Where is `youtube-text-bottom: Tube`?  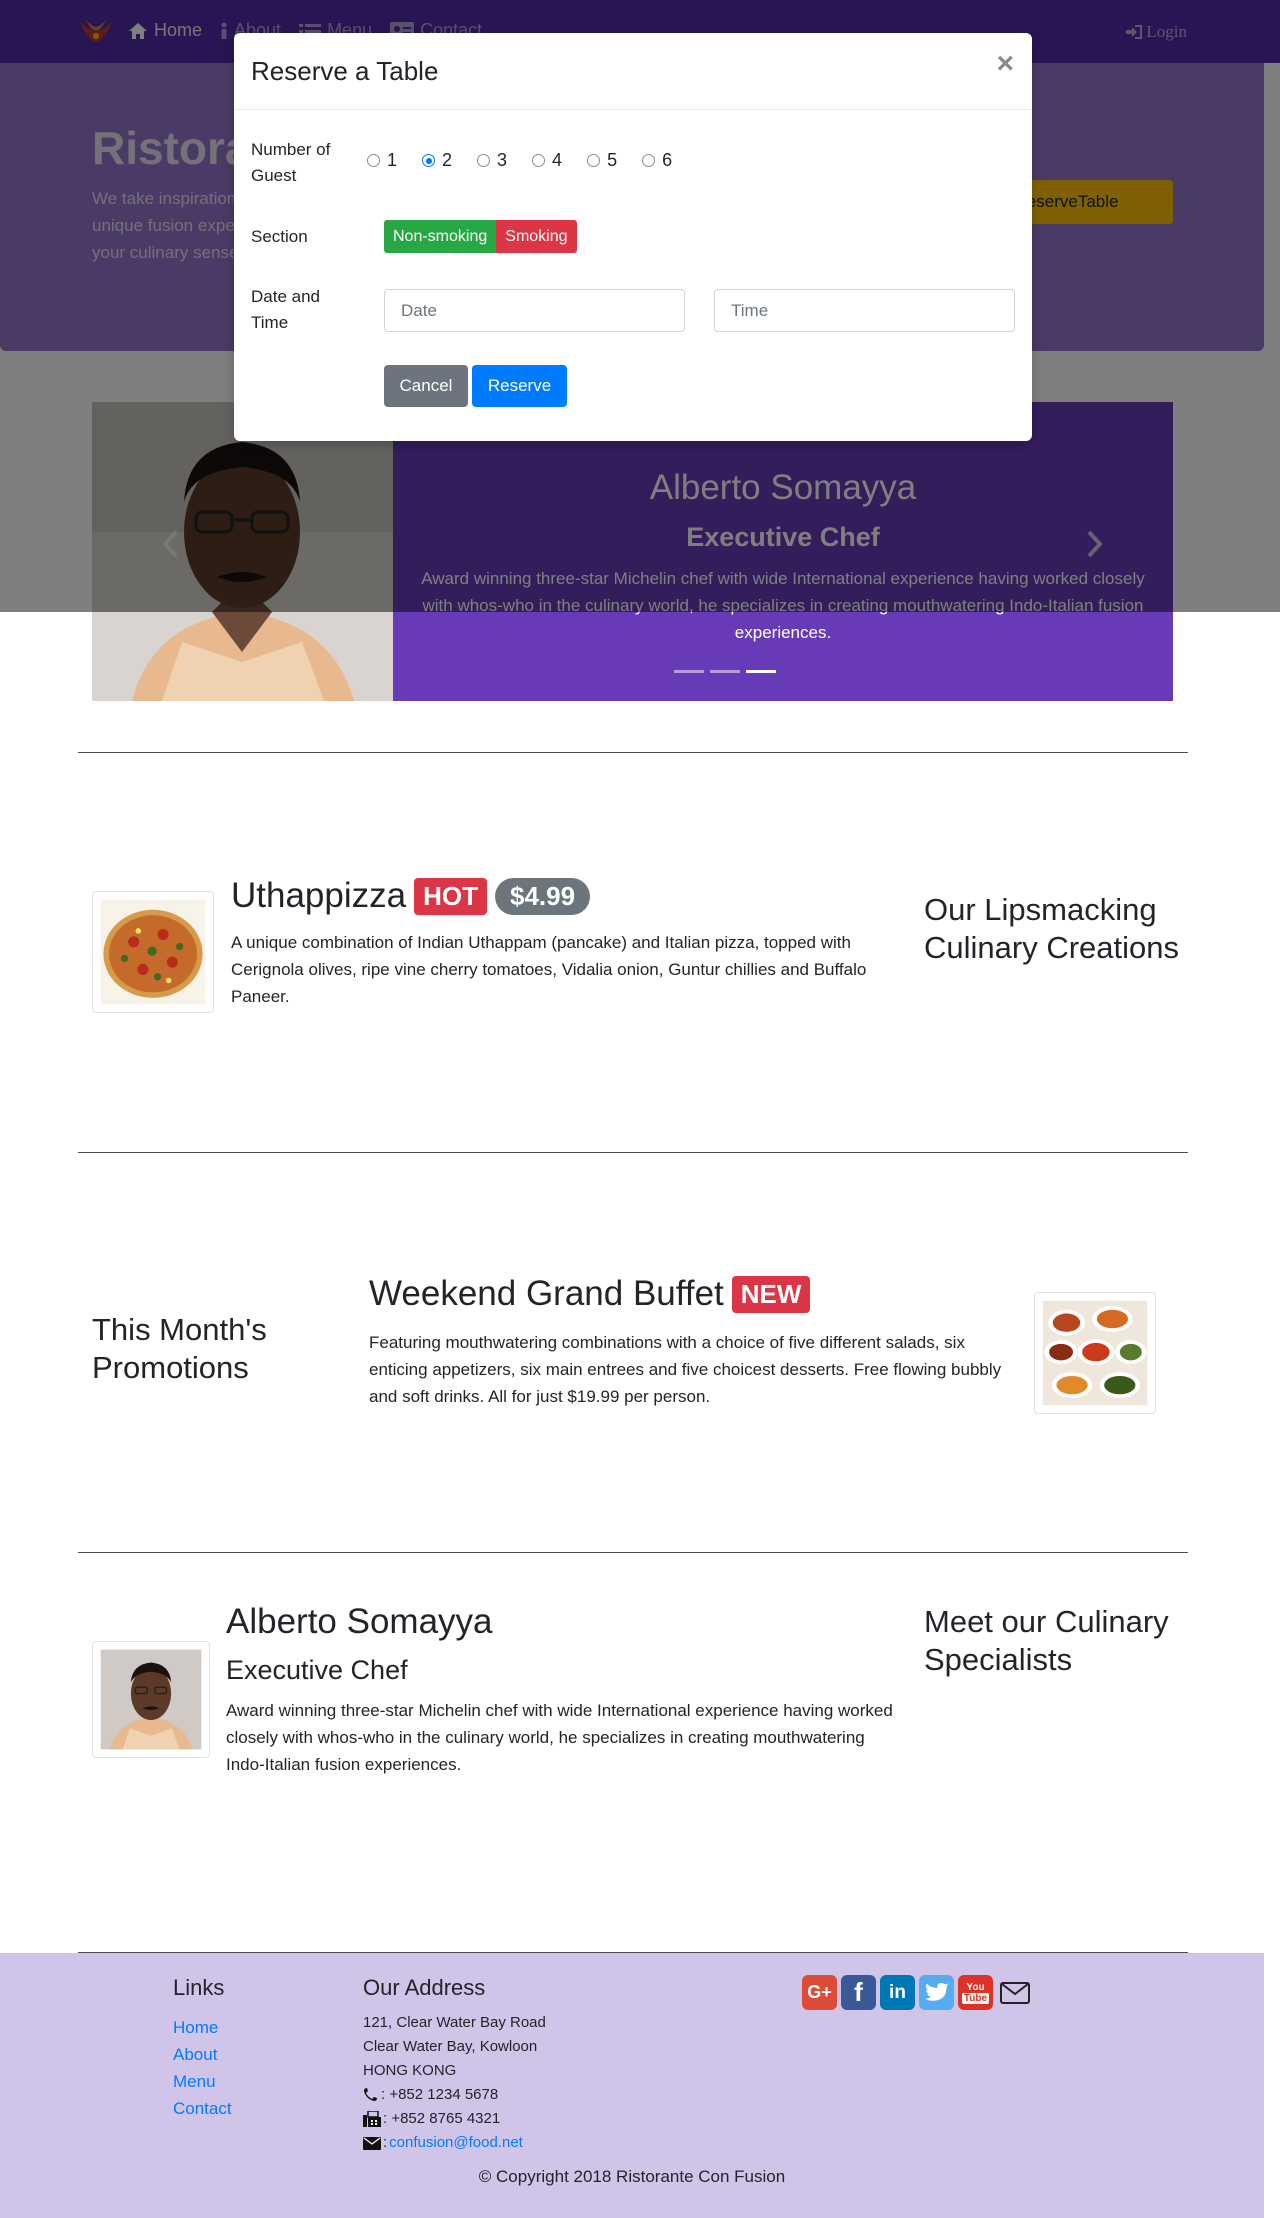 youtube-text-bottom: Tube is located at coordinates (975, 1998).